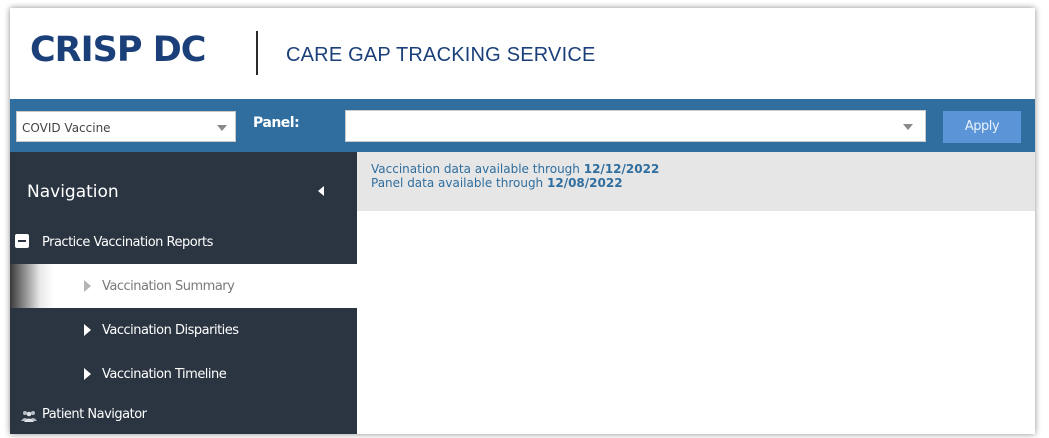  What do you see at coordinates (457, 183) in the screenshot?
I see `panel-availability-text: Panel data available through` at bounding box center [457, 183].